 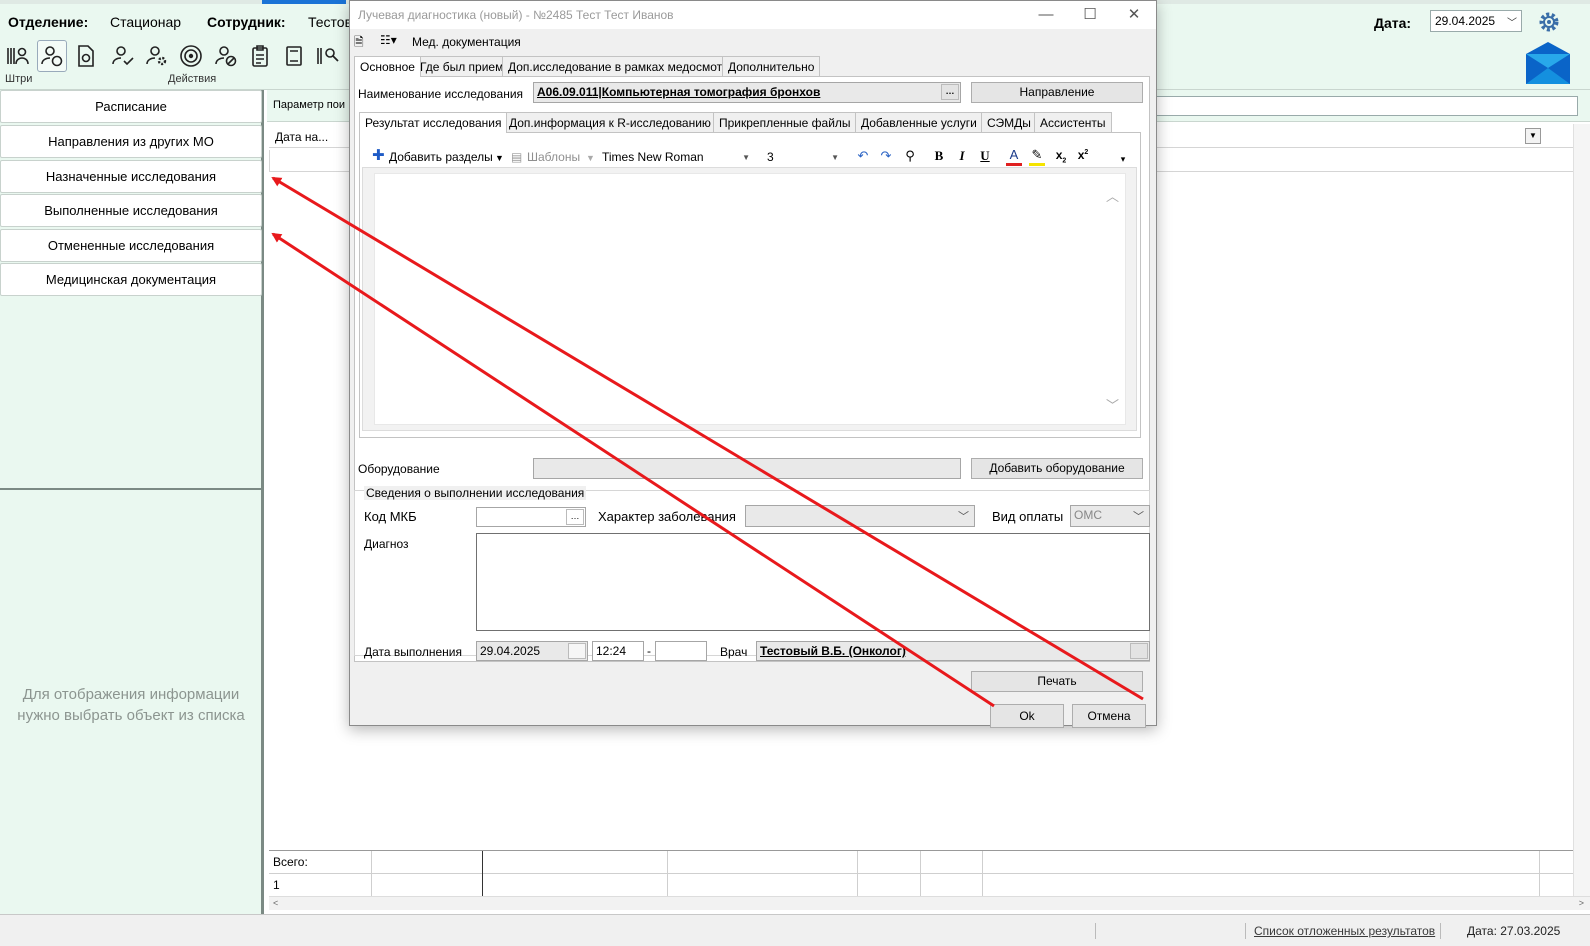 What do you see at coordinates (813, 582) in the screenshot?
I see `diagnosis-textarea` at bounding box center [813, 582].